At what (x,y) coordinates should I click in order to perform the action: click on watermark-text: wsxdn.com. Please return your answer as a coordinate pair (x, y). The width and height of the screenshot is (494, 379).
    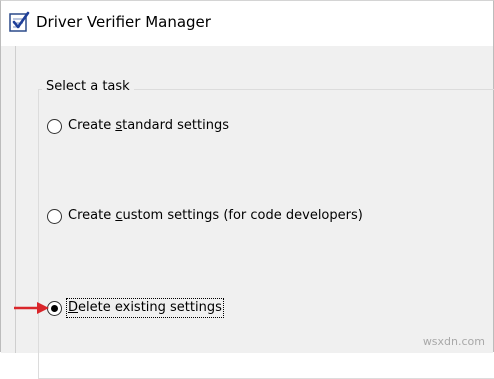
    Looking at the image, I should click on (453, 341).